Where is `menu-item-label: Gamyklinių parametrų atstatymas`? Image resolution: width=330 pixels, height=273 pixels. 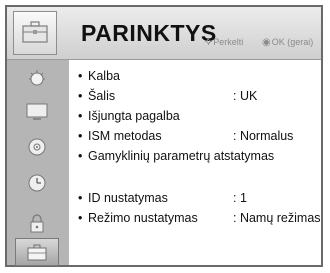
menu-item-label: Gamyklinių parametrų atstatymas is located at coordinates (181, 156).